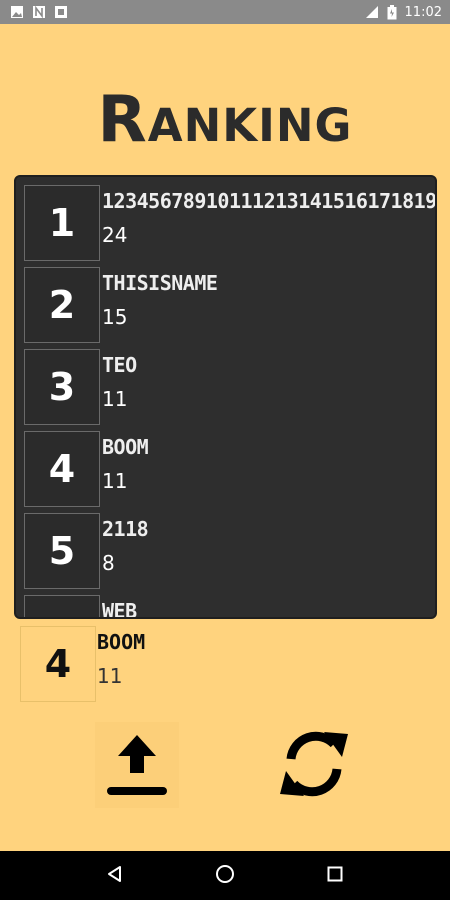 The height and width of the screenshot is (900, 450). I want to click on player-score: 8, so click(108, 563).